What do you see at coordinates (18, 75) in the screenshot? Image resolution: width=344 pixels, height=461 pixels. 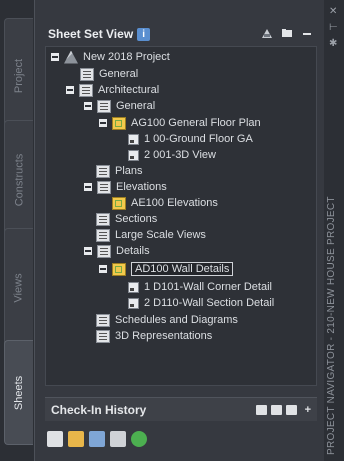 I see `tab-project: Project` at bounding box center [18, 75].